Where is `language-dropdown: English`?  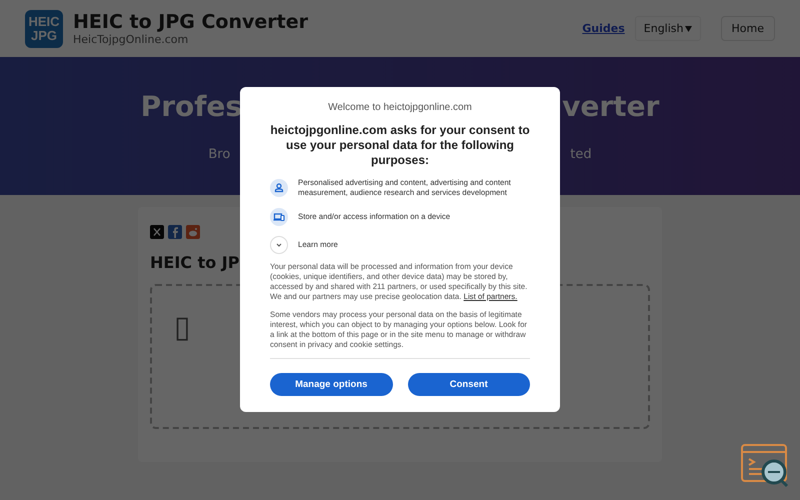
language-dropdown: English is located at coordinates (667, 28).